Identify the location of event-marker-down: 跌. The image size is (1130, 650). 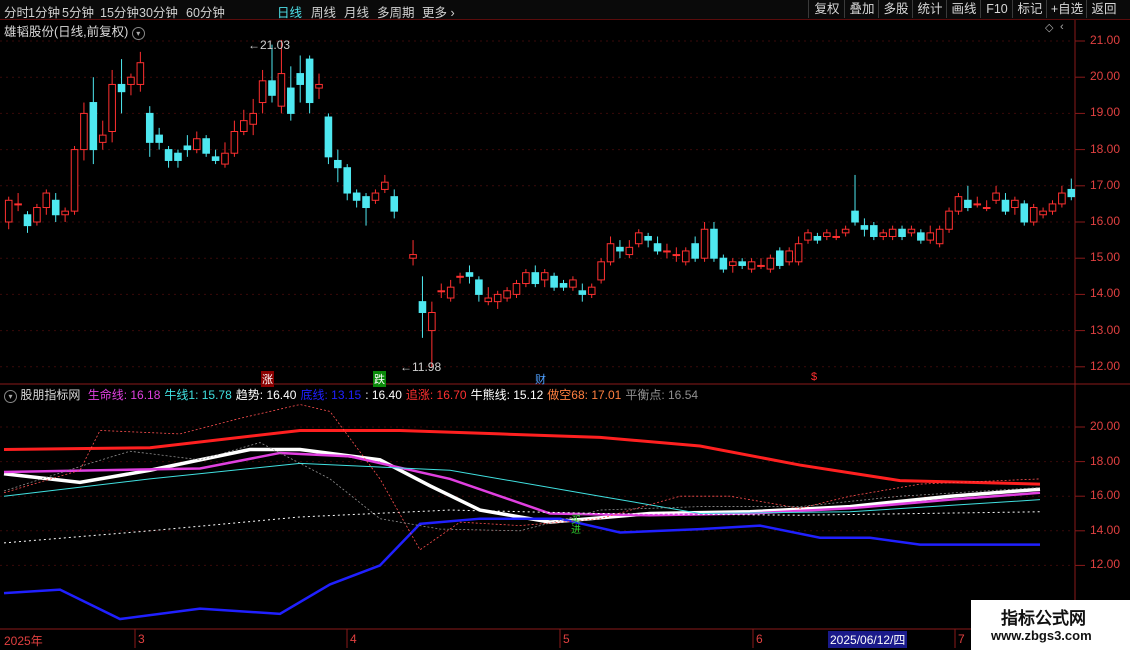
(379, 379).